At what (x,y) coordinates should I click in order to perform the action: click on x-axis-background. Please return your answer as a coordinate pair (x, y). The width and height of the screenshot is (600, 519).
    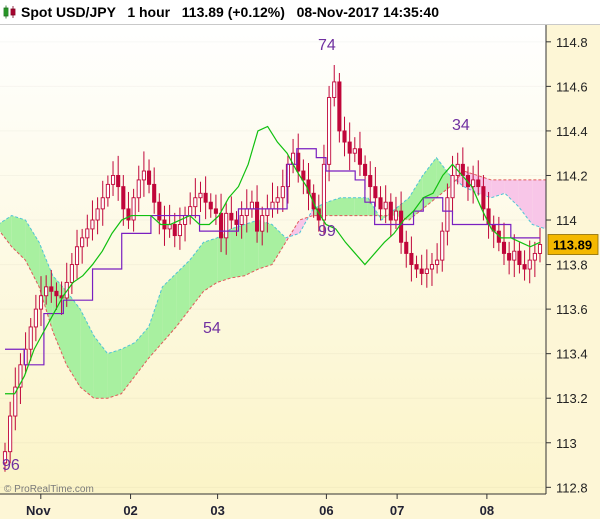
    Looking at the image, I should click on (300, 506).